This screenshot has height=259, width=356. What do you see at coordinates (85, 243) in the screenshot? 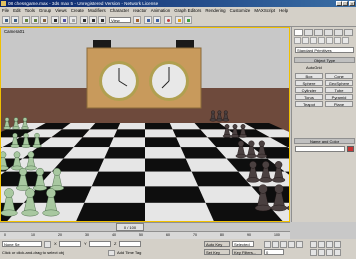
I see `y-label: Y` at bounding box center [85, 243].